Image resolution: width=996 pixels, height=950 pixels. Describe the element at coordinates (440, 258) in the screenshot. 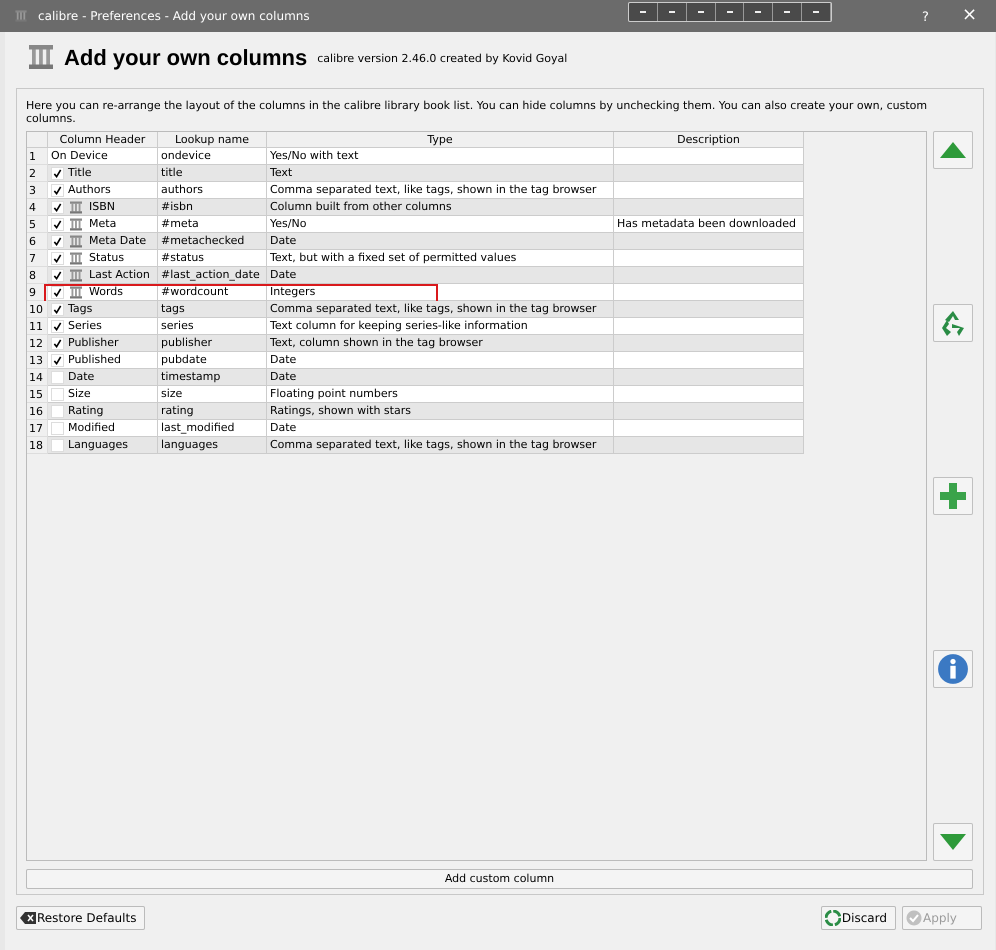

I see `table-cell: Text, but with a fixed set of permitted values` at that location.